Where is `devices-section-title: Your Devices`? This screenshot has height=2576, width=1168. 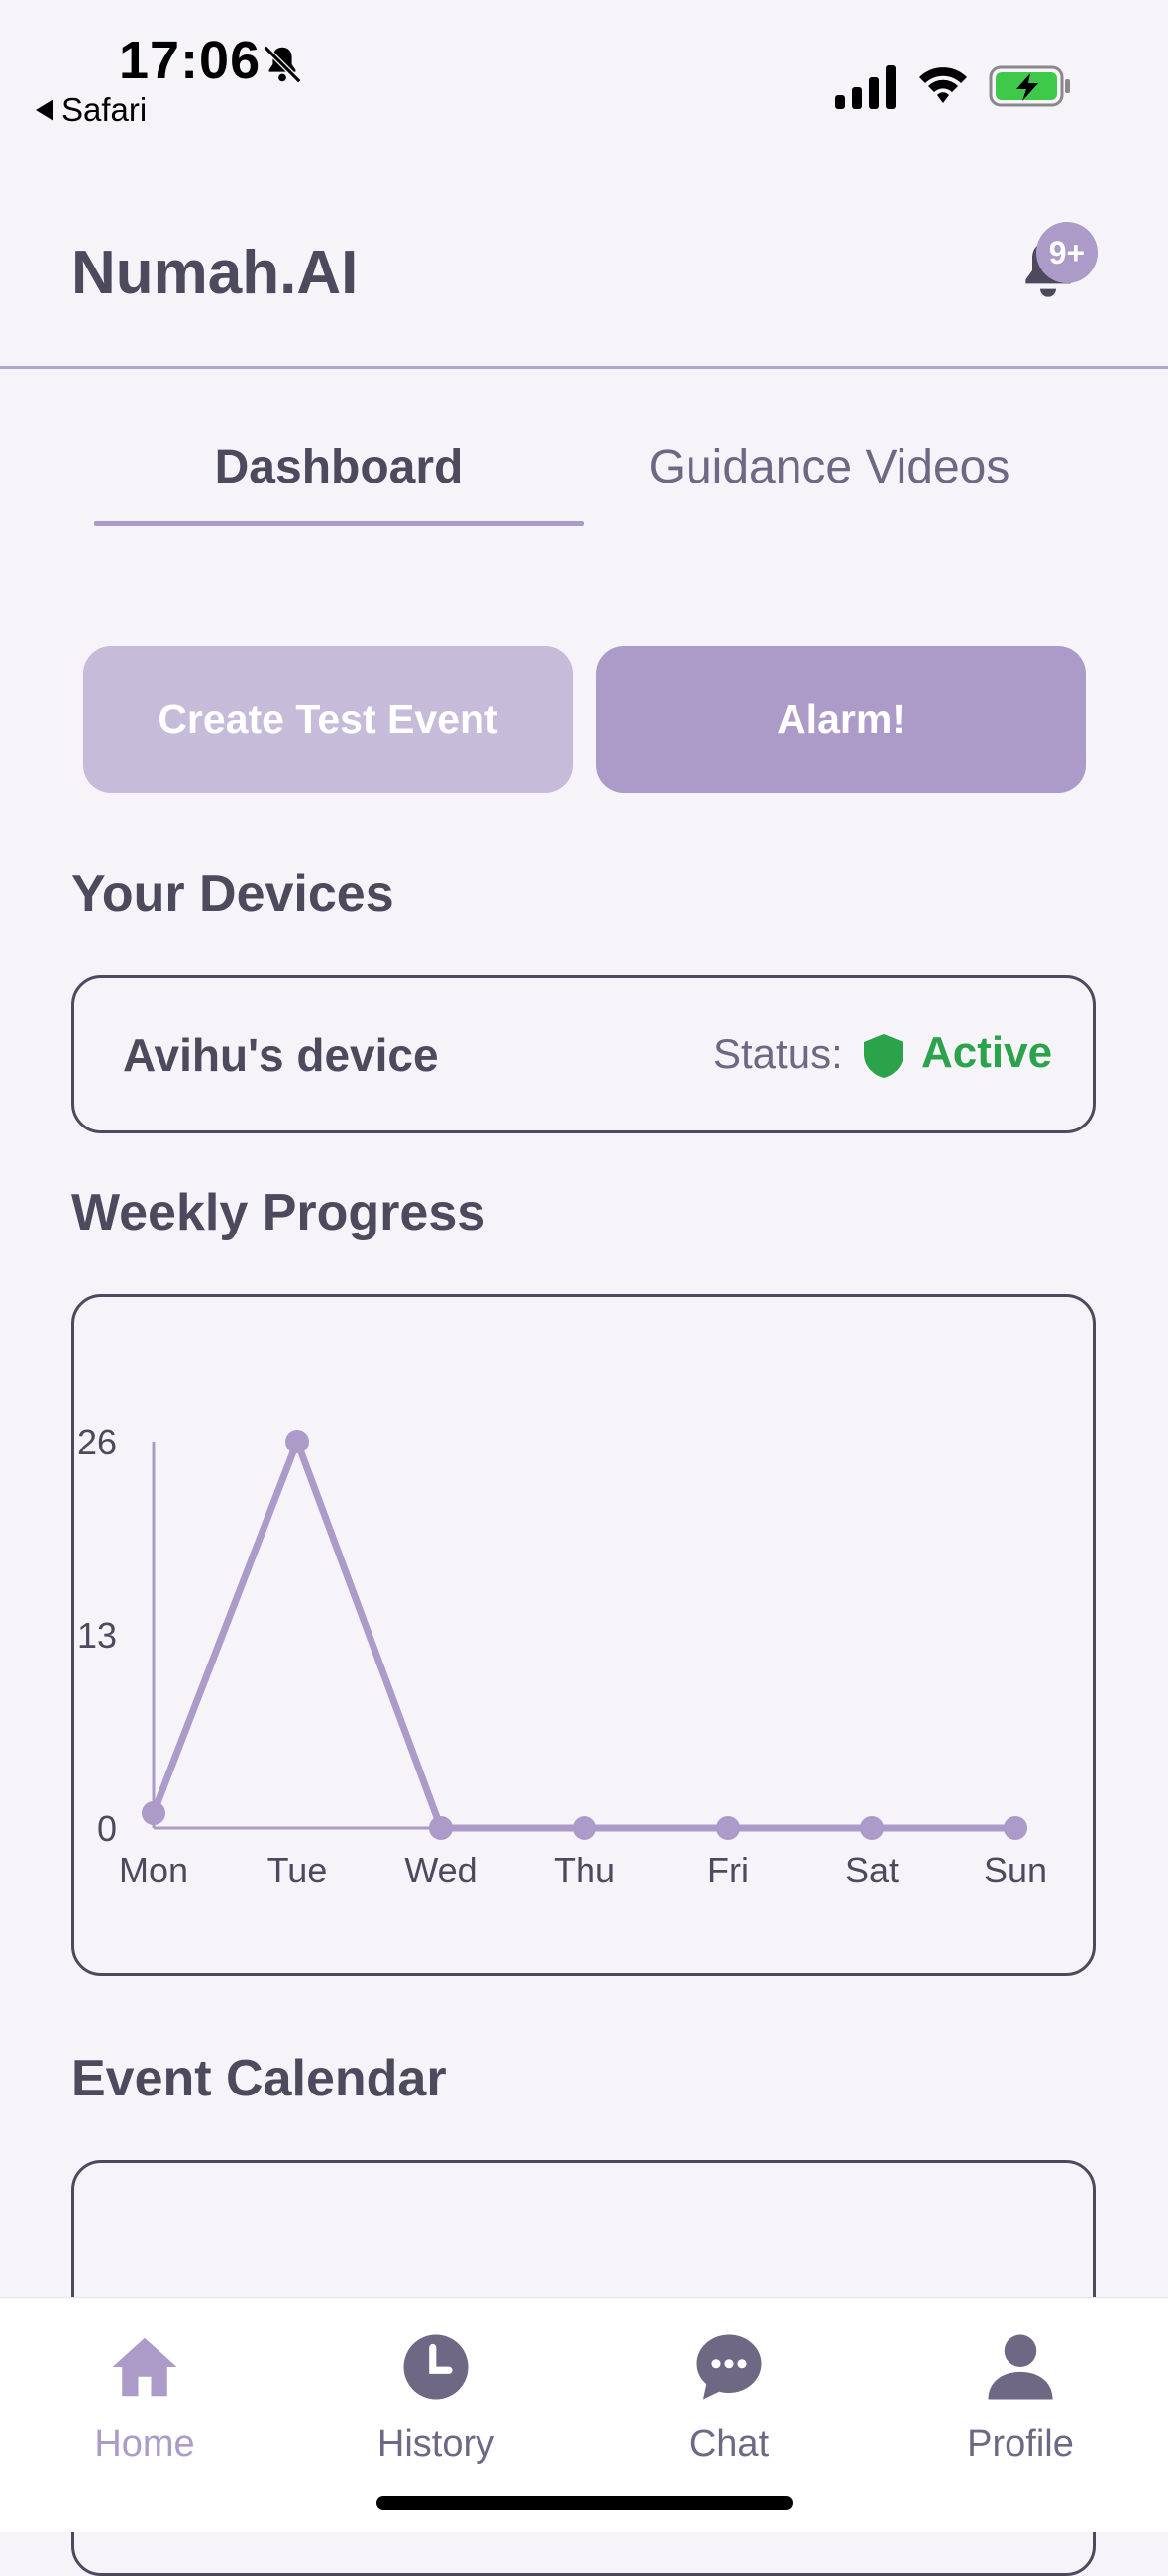
devices-section-title: Your Devices is located at coordinates (232, 893).